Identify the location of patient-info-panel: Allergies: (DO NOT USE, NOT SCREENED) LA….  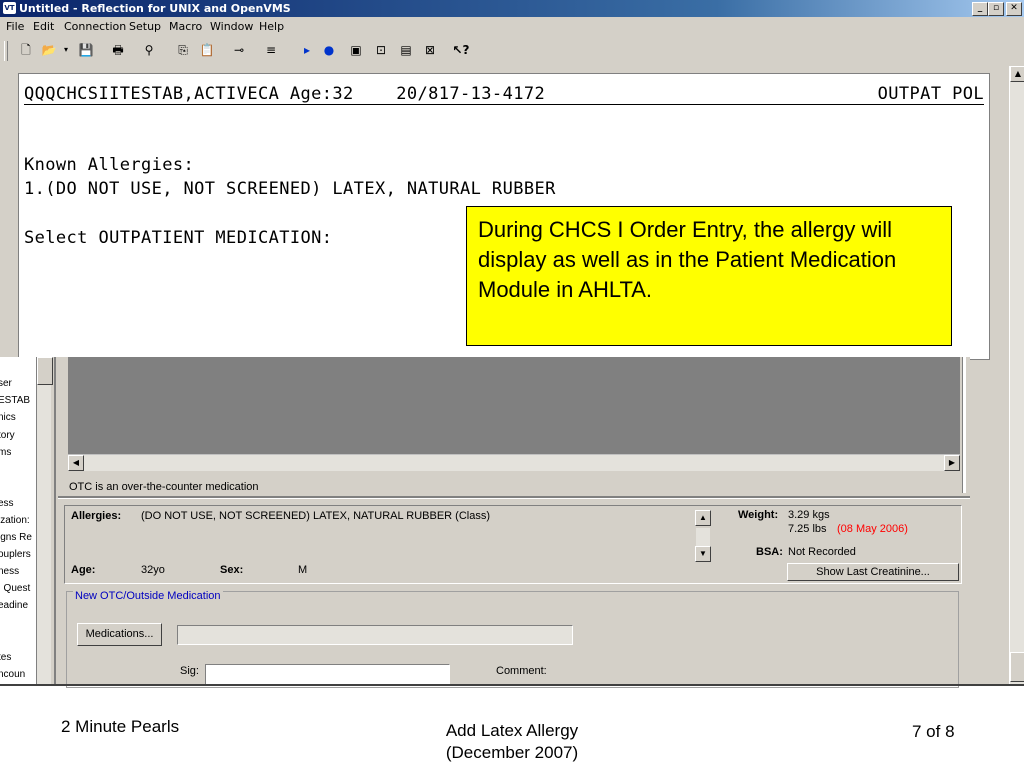
(513, 544).